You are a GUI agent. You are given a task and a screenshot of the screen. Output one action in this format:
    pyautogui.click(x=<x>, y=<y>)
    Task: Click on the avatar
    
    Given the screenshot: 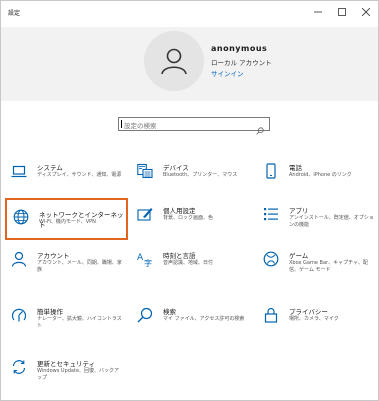 What is the action you would take?
    pyautogui.click(x=174, y=61)
    